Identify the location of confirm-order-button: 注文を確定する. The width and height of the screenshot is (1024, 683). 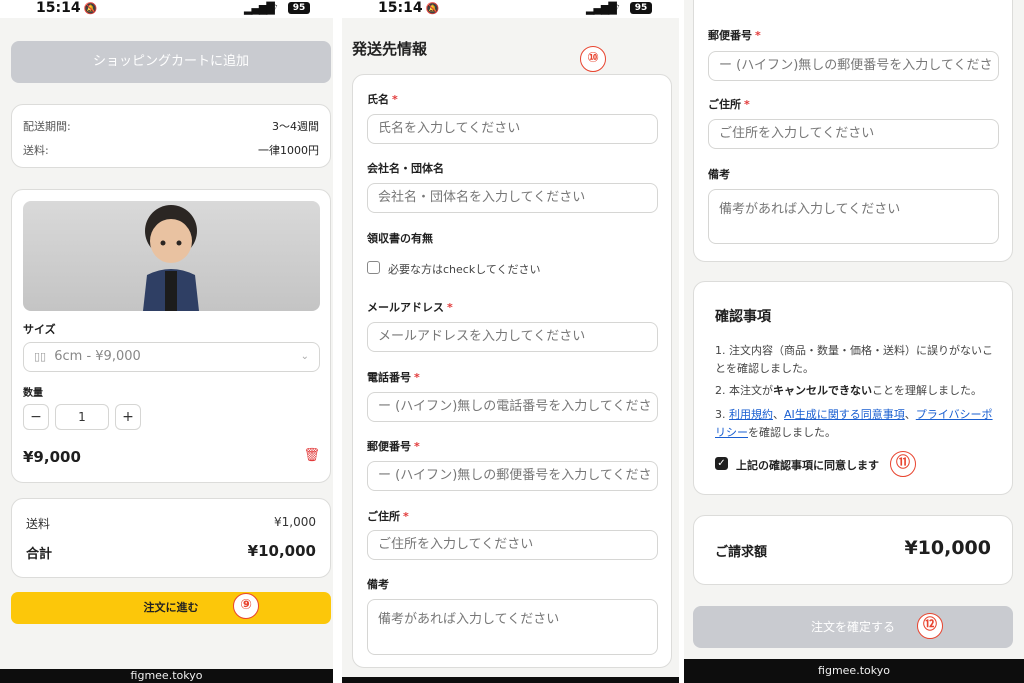
(853, 627).